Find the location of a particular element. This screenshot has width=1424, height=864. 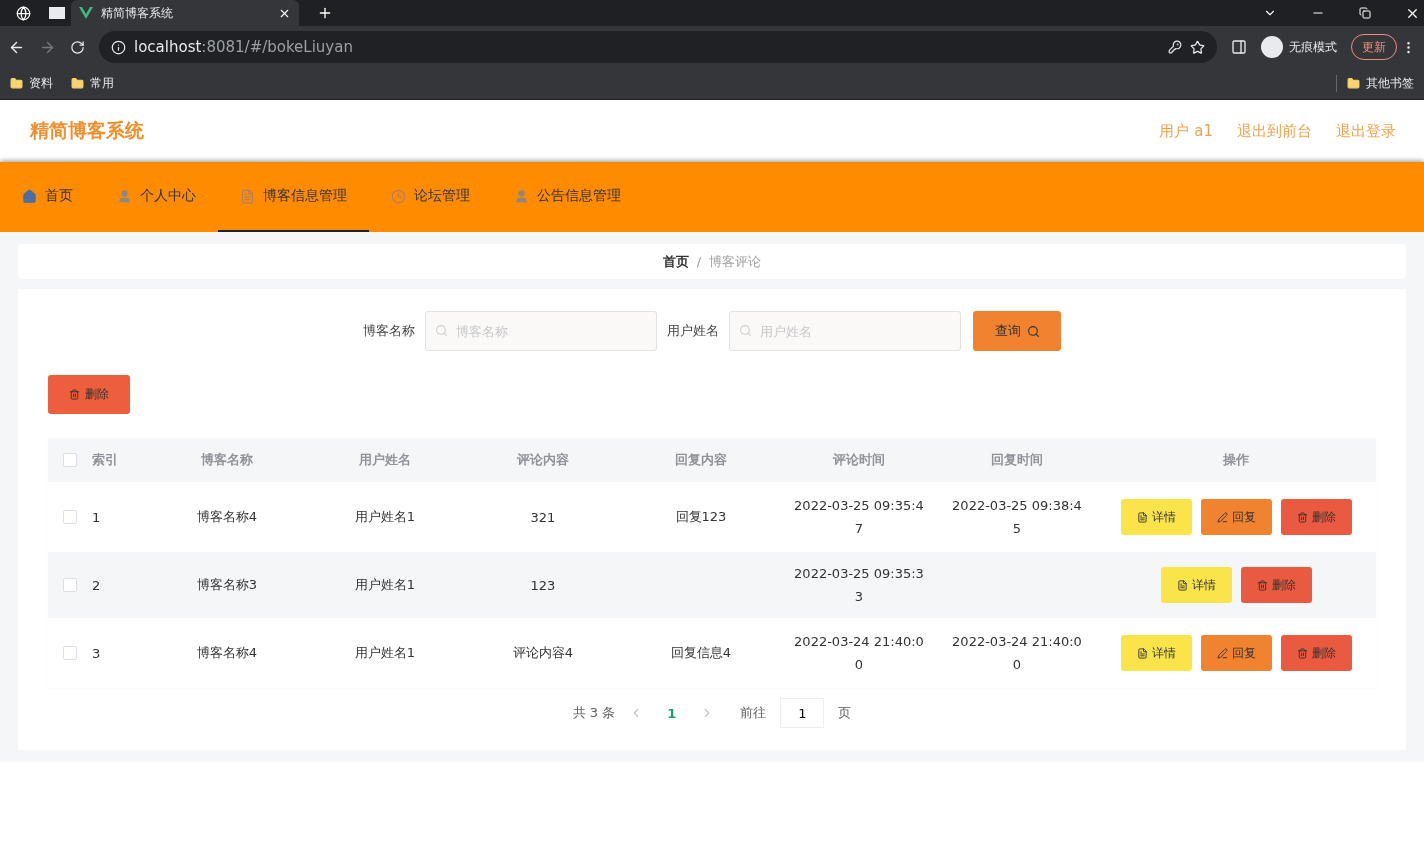

table-cell: 2 is located at coordinates (96, 585).